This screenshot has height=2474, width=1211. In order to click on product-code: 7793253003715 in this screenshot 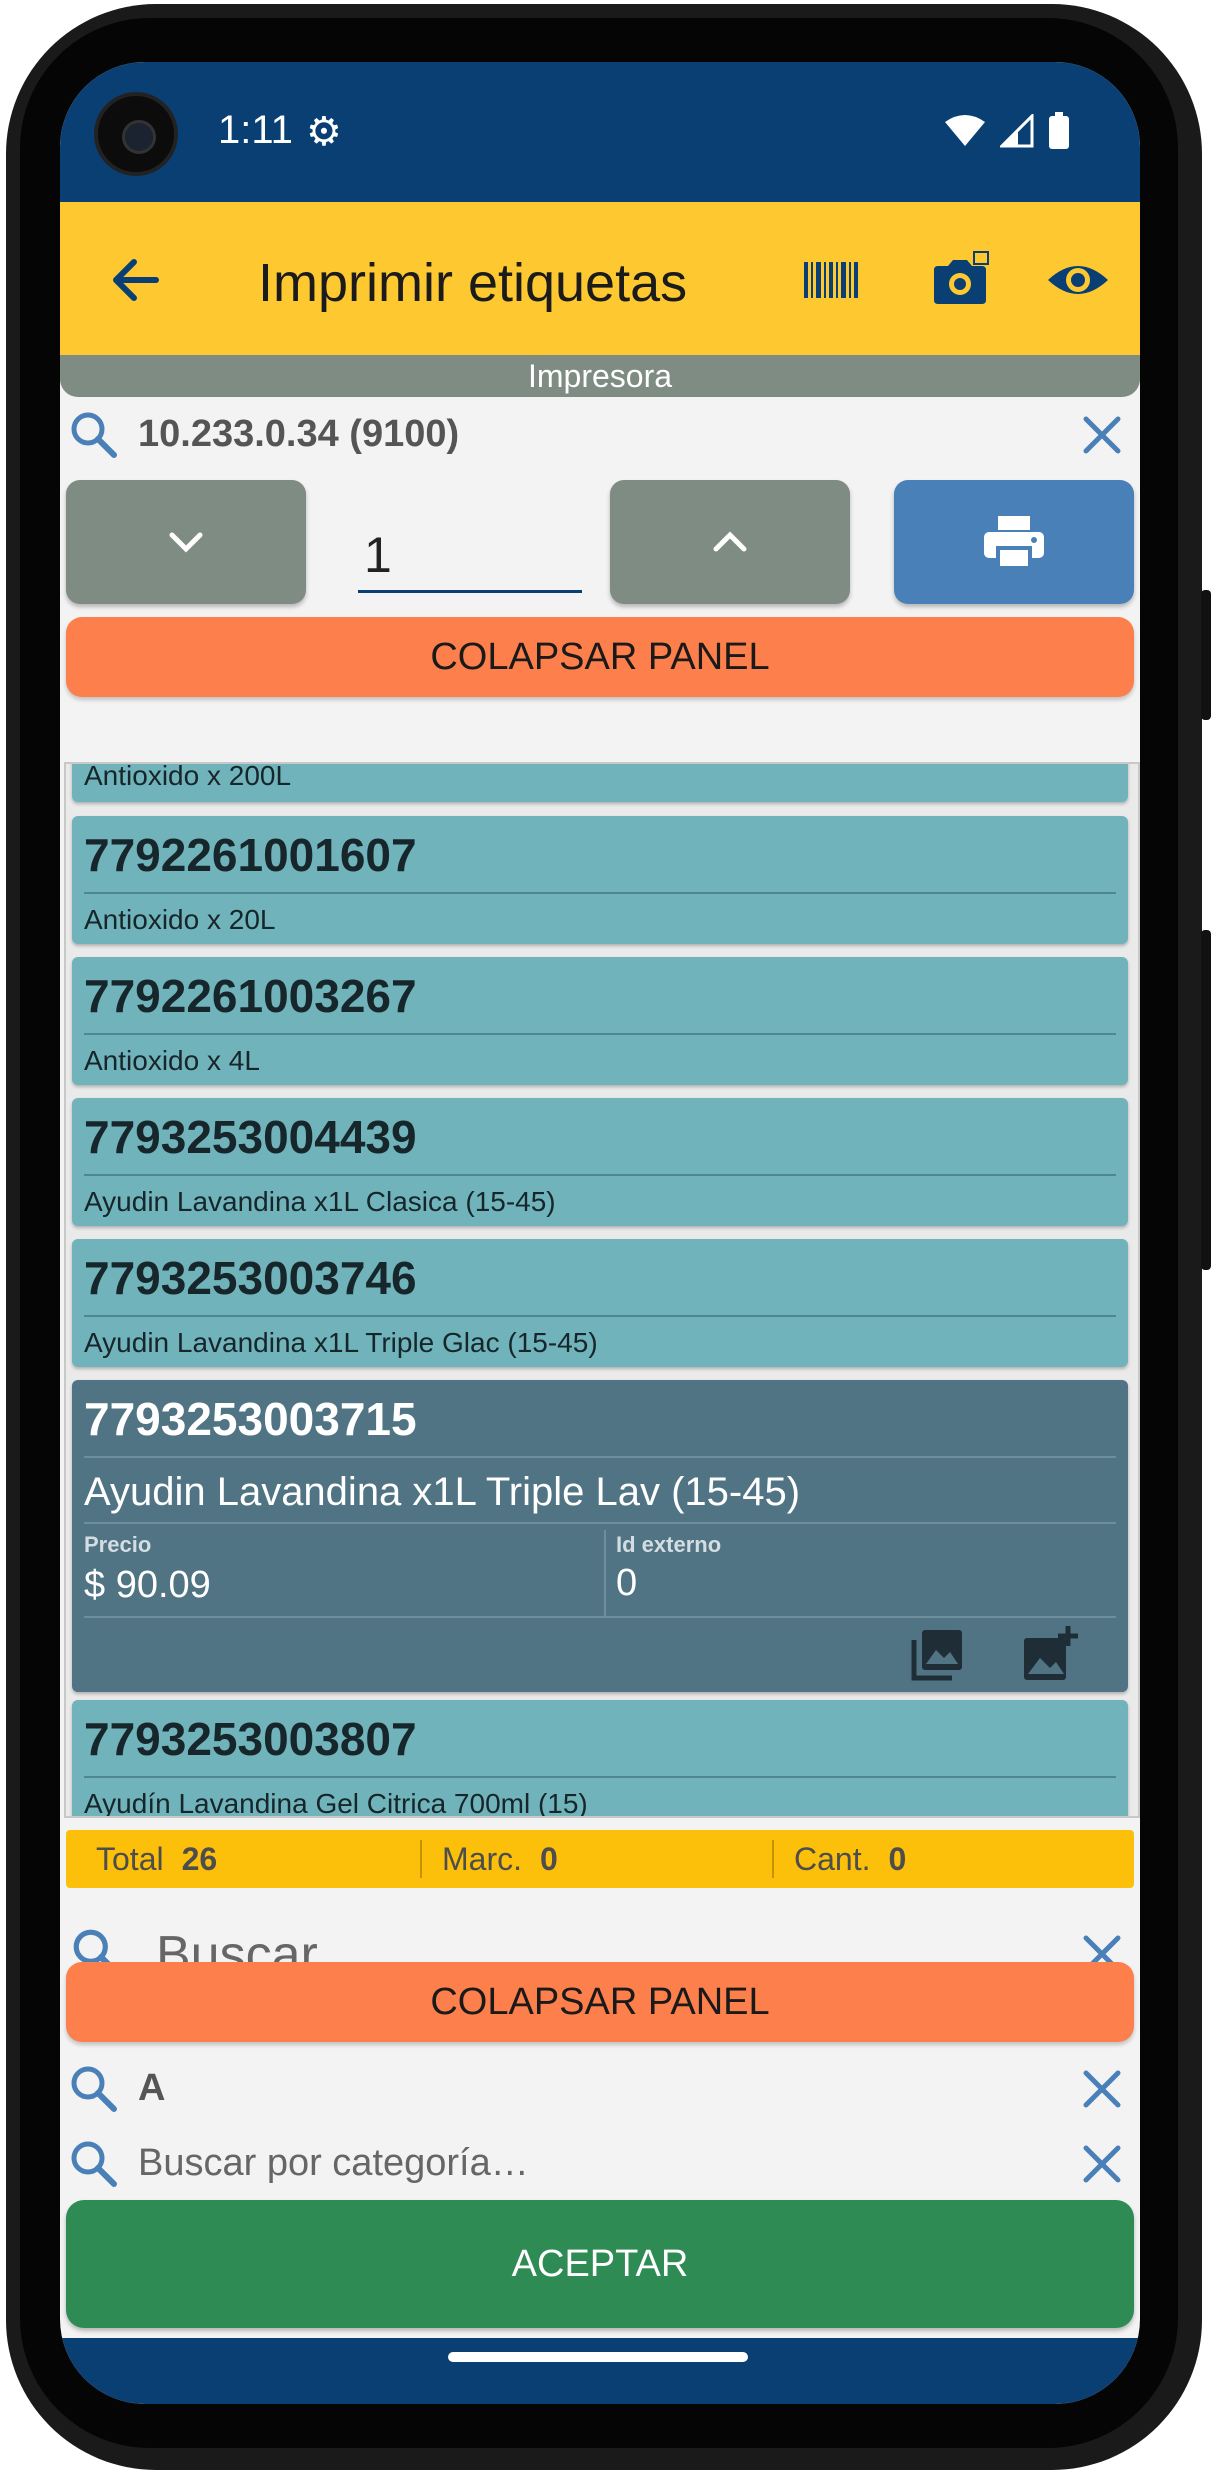, I will do `click(250, 1419)`.